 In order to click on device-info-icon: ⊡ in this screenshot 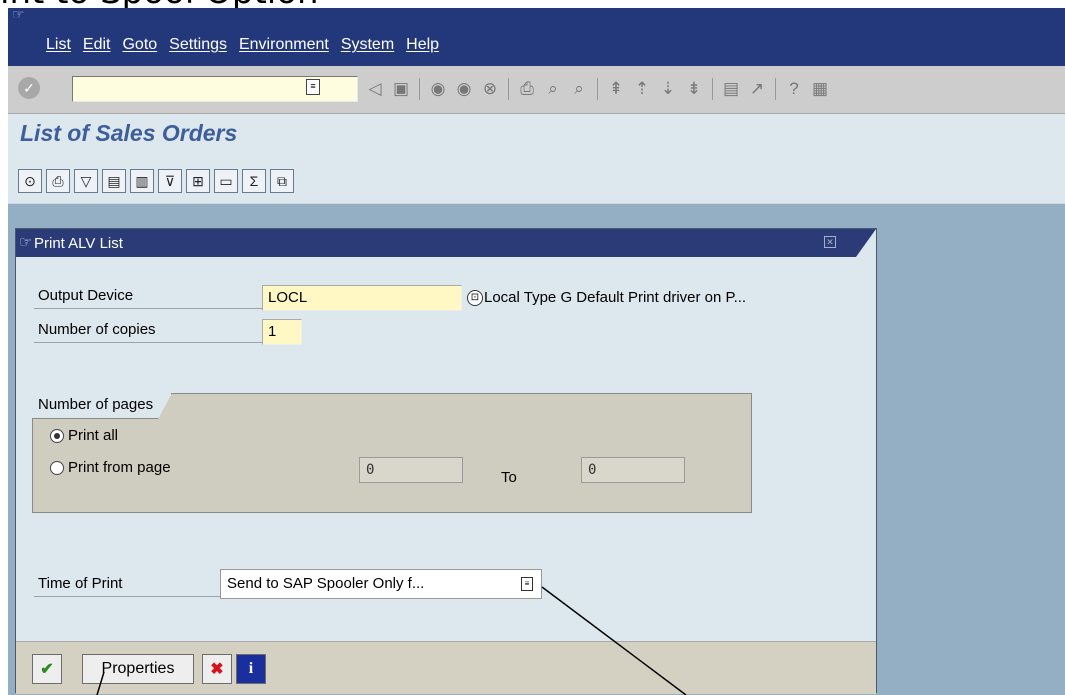, I will do `click(475, 298)`.